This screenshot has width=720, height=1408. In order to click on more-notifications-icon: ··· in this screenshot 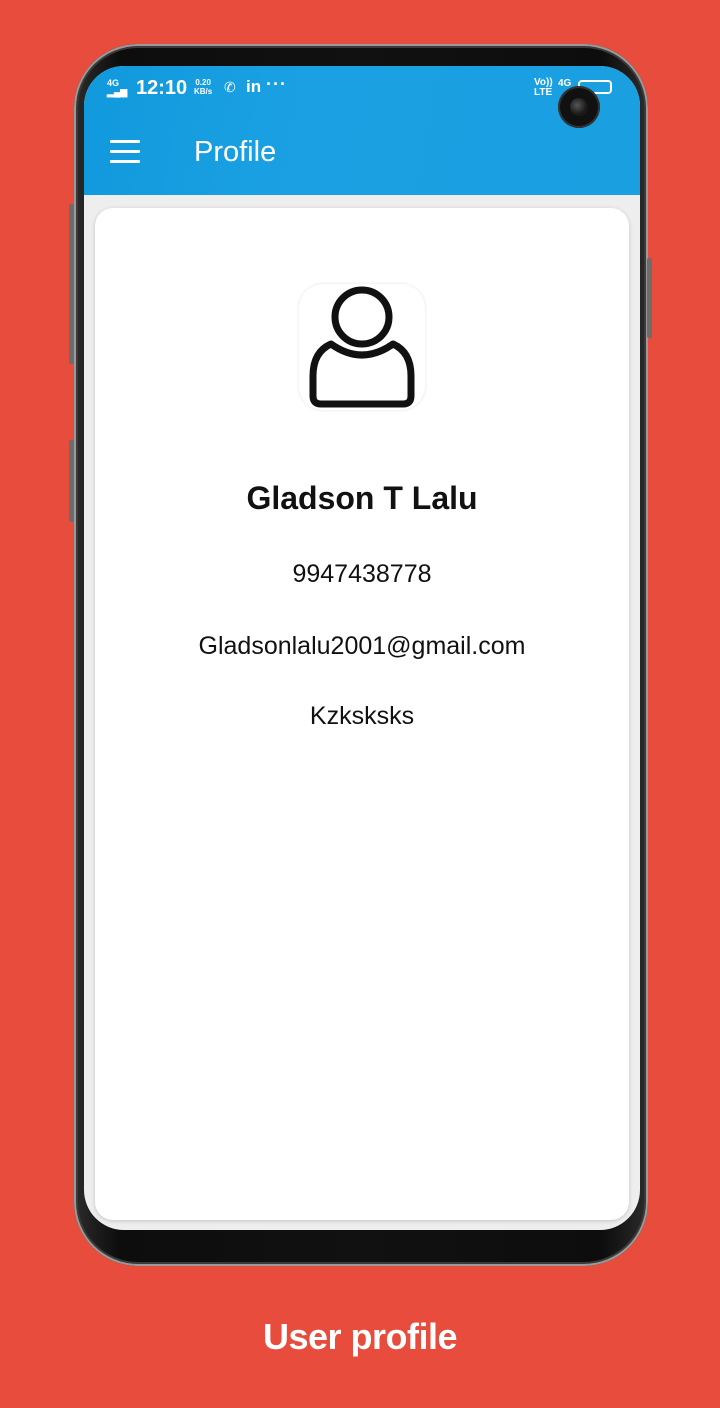, I will do `click(276, 84)`.